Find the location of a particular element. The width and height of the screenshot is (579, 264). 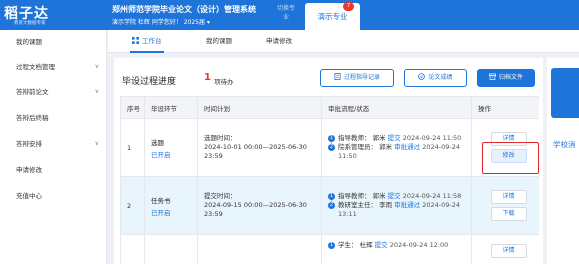

plan-label: 提交时间： is located at coordinates (220, 196).